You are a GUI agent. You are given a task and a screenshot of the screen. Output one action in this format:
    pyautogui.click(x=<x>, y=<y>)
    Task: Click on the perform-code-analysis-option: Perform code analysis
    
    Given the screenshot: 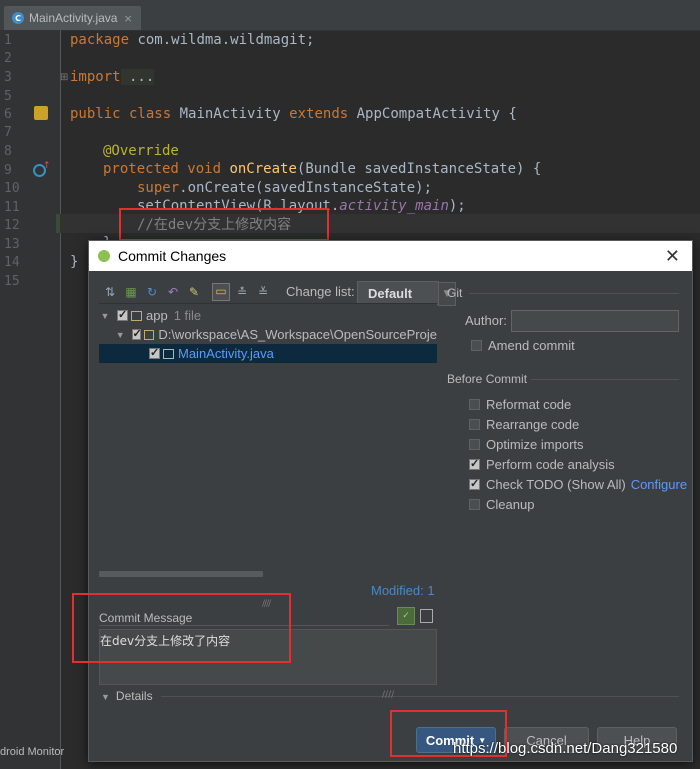 What is the action you would take?
    pyautogui.click(x=542, y=464)
    